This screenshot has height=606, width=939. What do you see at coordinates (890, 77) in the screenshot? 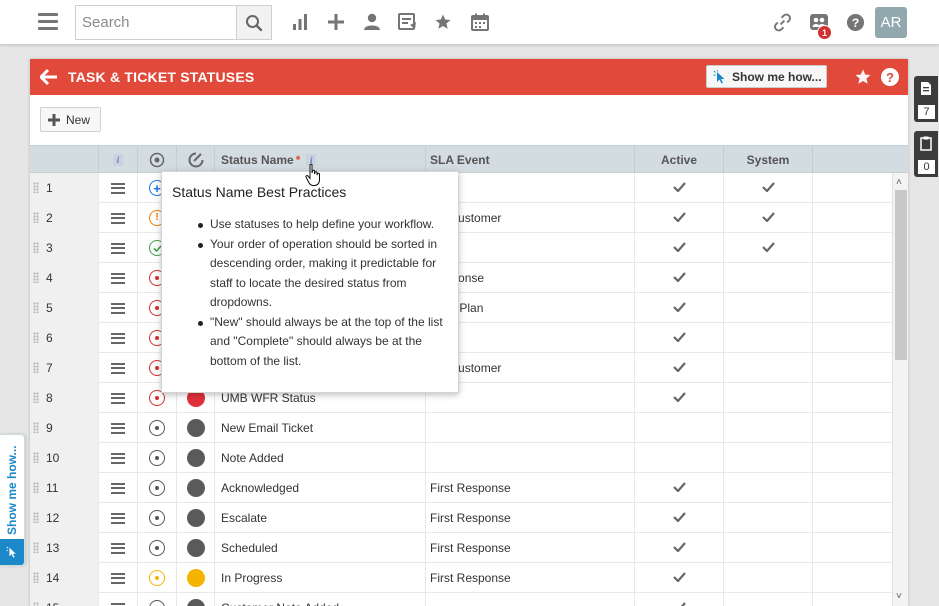
I see `panel-help-icon: ?` at bounding box center [890, 77].